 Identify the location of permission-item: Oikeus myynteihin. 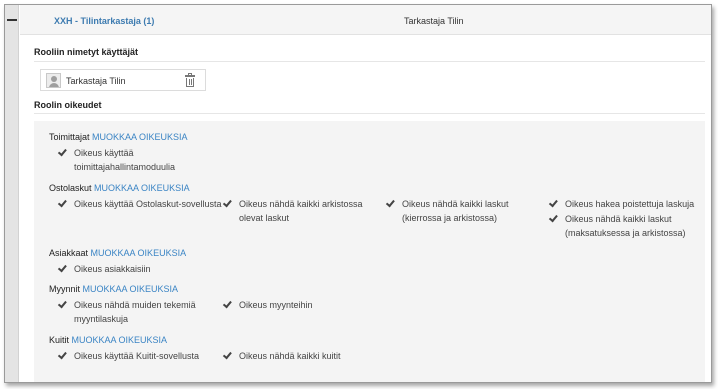
(299, 305).